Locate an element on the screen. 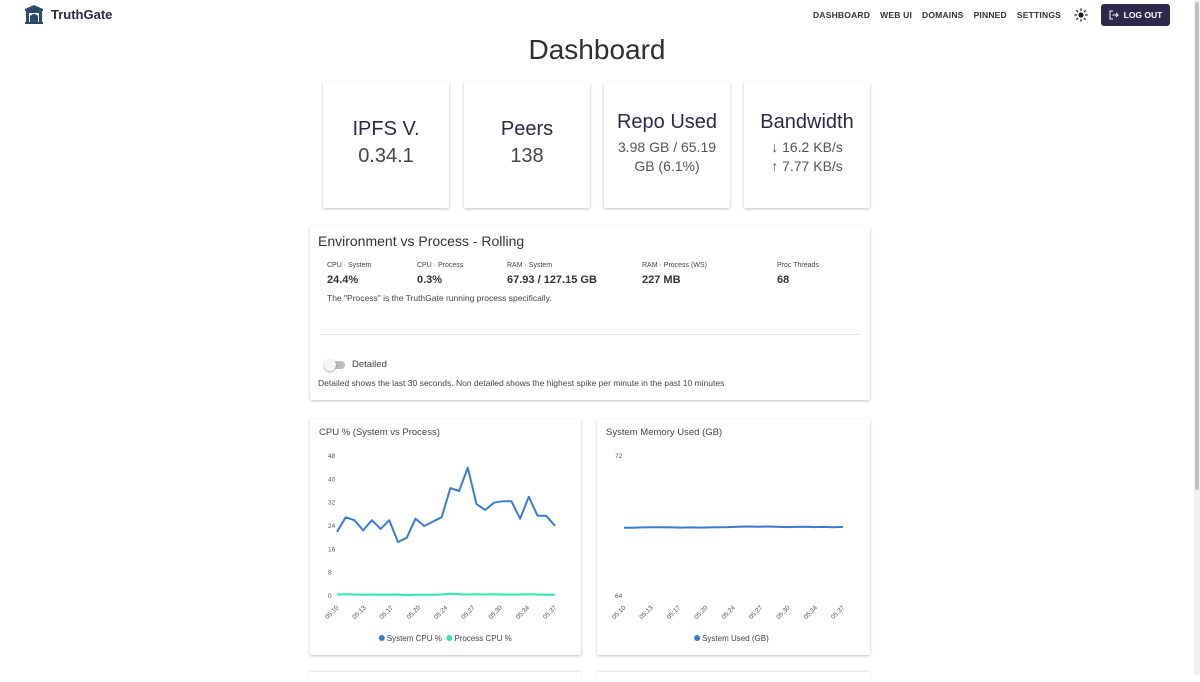  y-tick-label: 40 is located at coordinates (332, 479).